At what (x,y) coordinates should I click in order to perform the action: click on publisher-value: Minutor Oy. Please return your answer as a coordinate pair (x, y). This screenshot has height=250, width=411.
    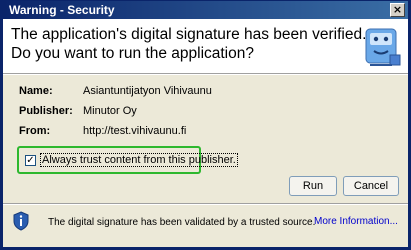
    Looking at the image, I should click on (110, 111).